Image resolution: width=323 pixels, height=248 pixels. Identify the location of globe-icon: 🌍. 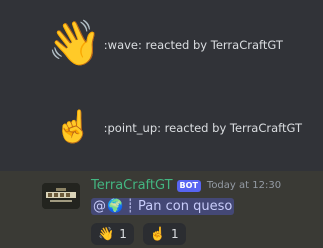
(115, 206).